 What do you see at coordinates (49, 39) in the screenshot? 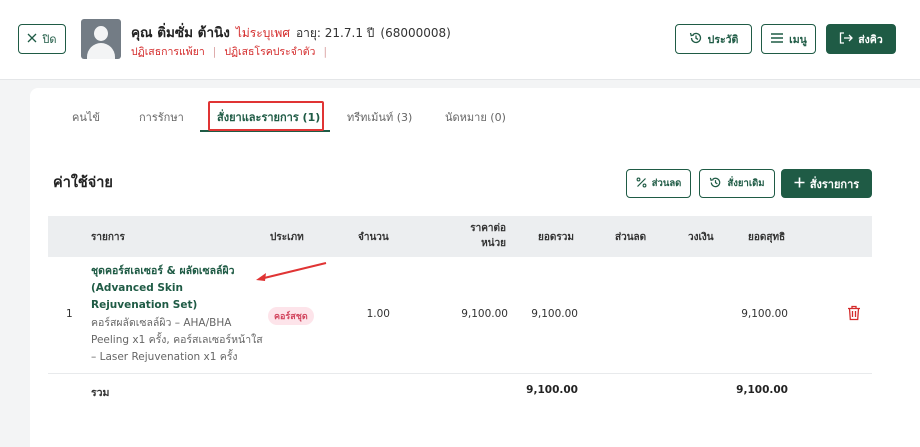
I see `close-label: ปิด` at bounding box center [49, 39].